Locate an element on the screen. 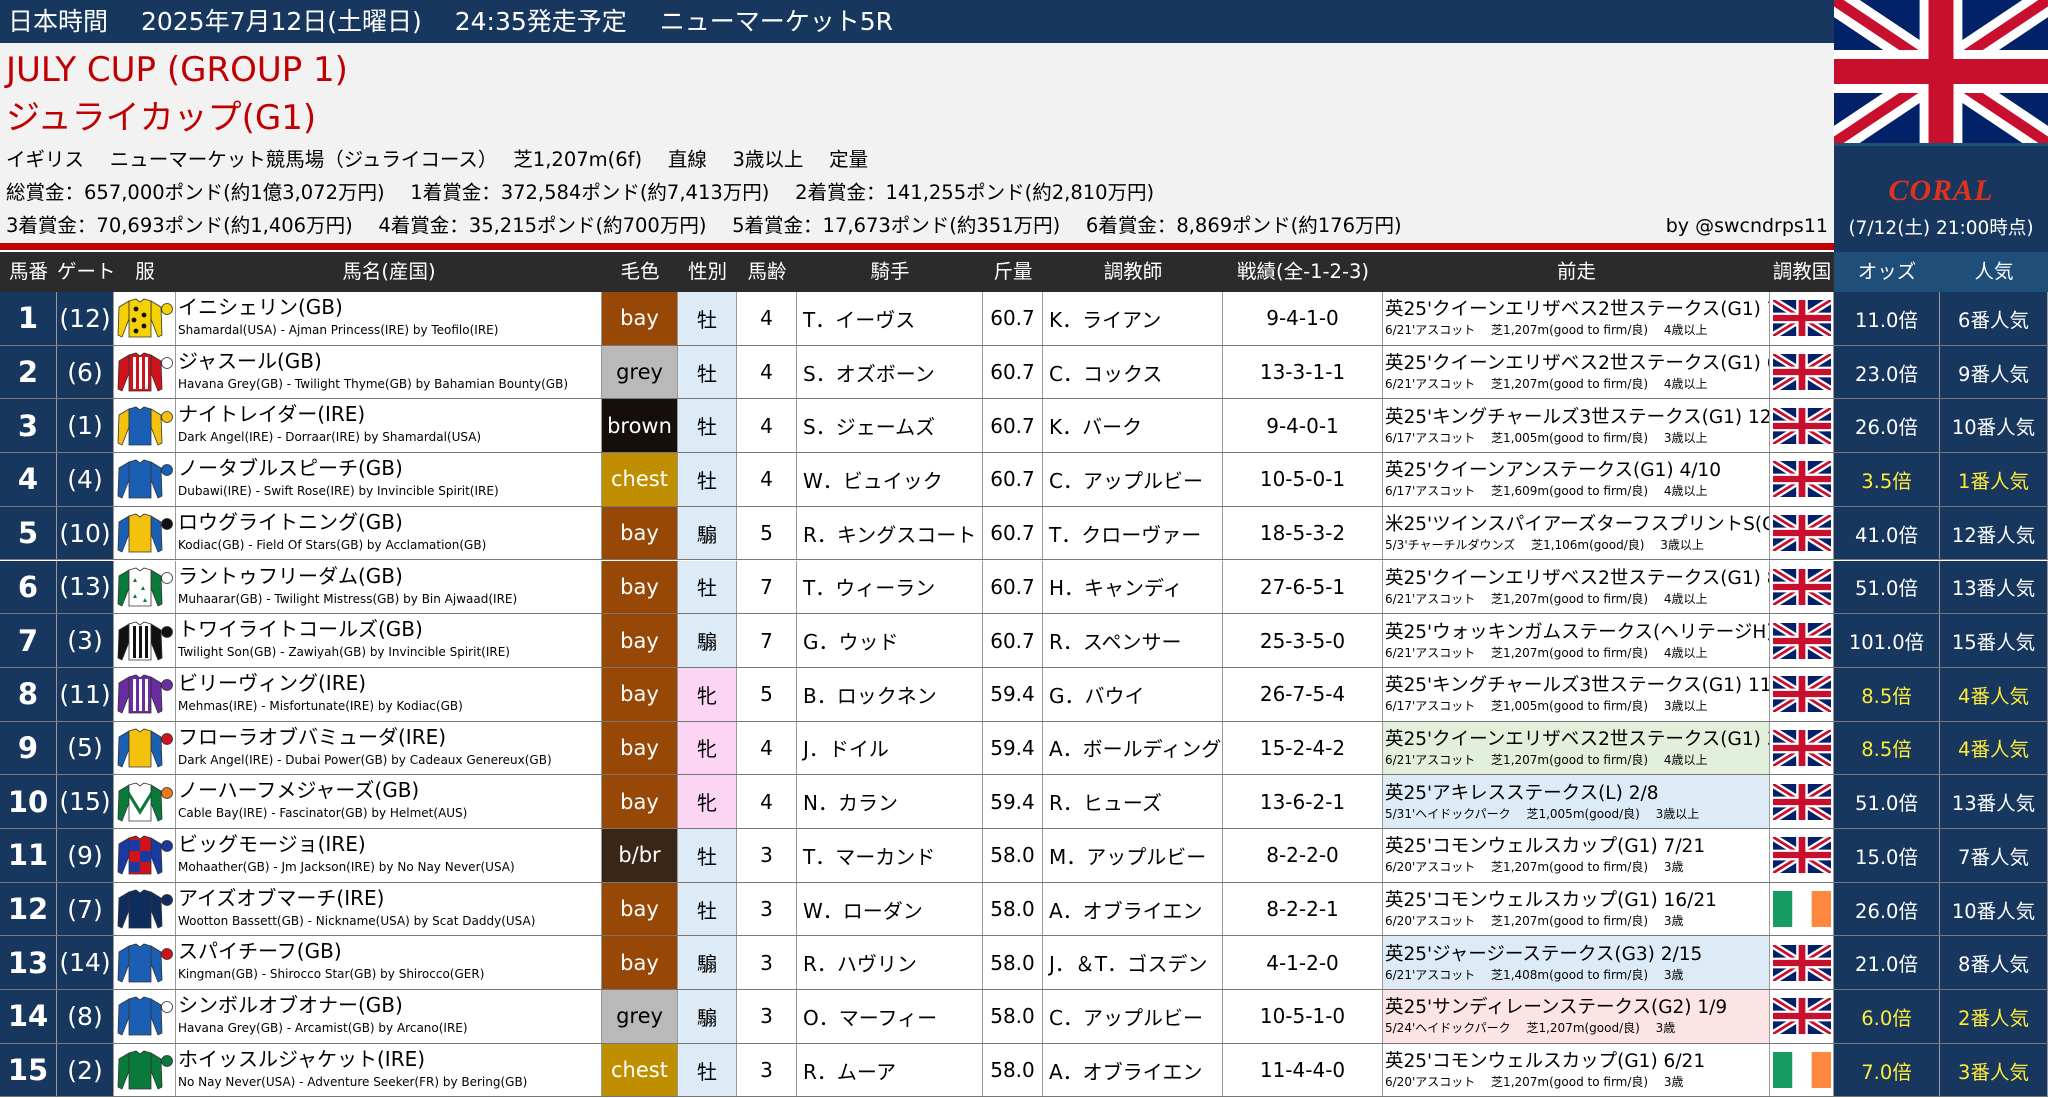 Image resolution: width=2048 pixels, height=1098 pixels. horse-name: トワイライトコールズ(GB) is located at coordinates (300, 629).